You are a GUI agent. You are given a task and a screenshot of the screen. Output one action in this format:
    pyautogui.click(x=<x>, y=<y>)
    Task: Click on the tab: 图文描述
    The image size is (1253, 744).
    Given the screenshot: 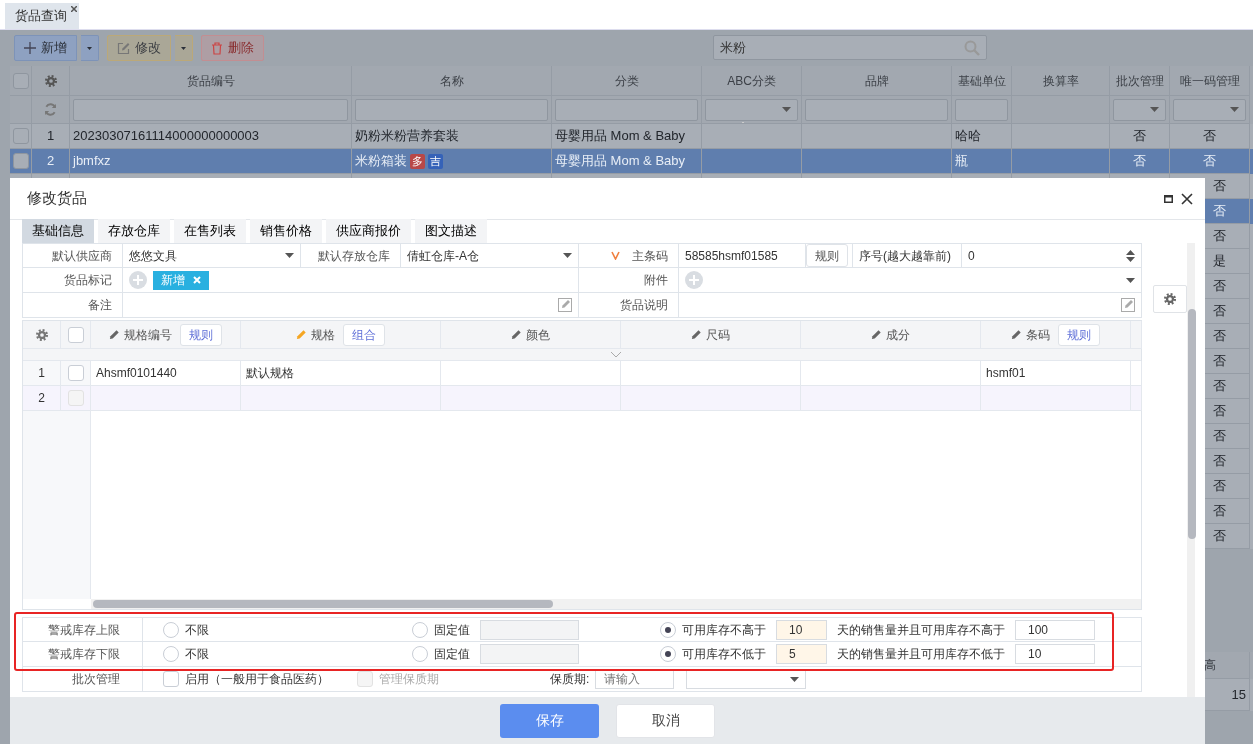 What is the action you would take?
    pyautogui.click(x=451, y=231)
    